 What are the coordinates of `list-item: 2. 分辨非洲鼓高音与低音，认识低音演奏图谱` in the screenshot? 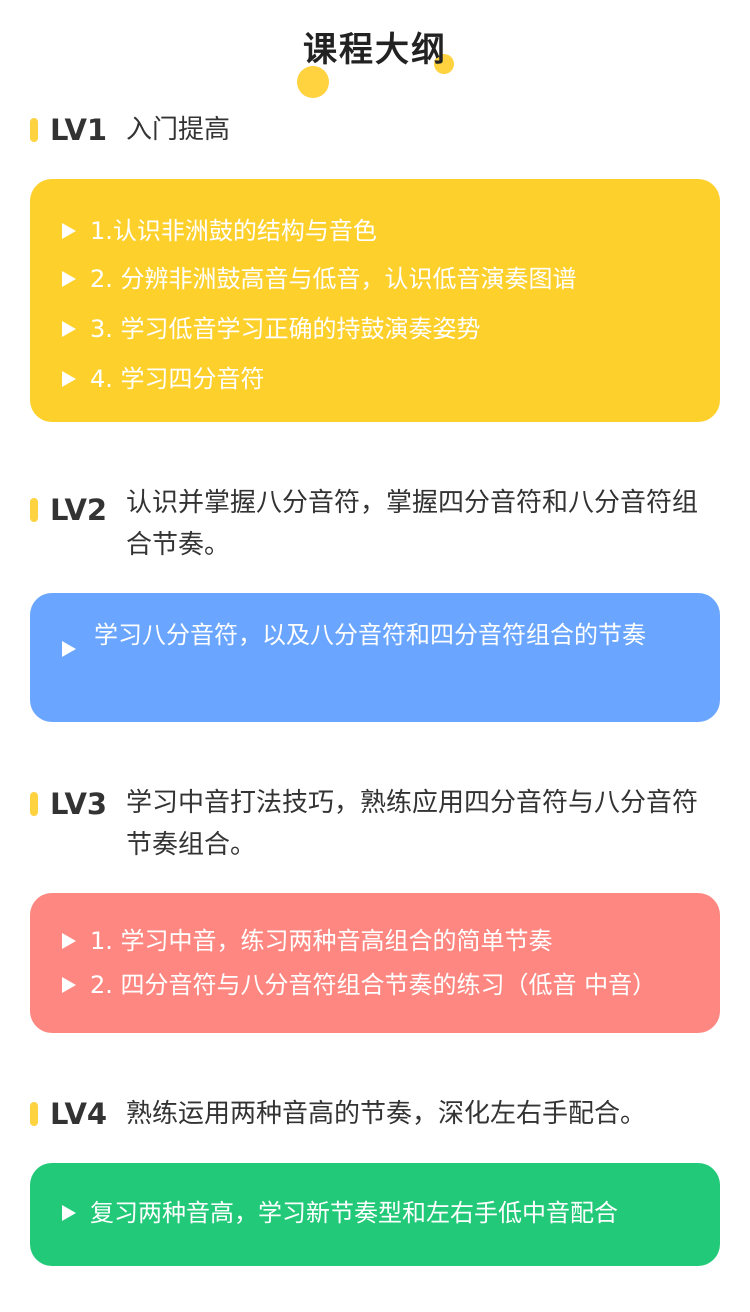 It's located at (379, 279).